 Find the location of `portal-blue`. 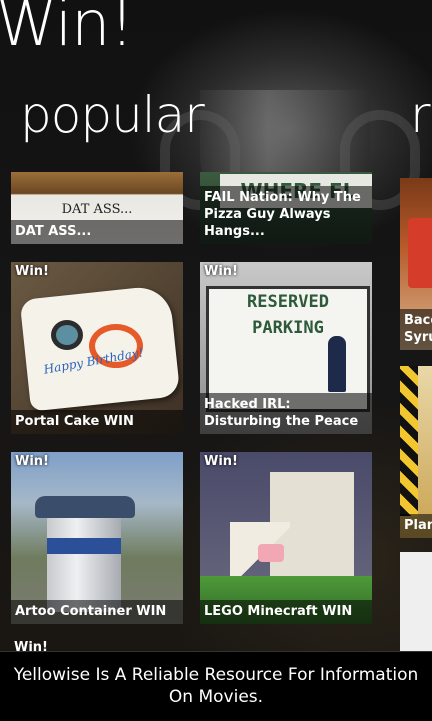

portal-blue is located at coordinates (67, 335).